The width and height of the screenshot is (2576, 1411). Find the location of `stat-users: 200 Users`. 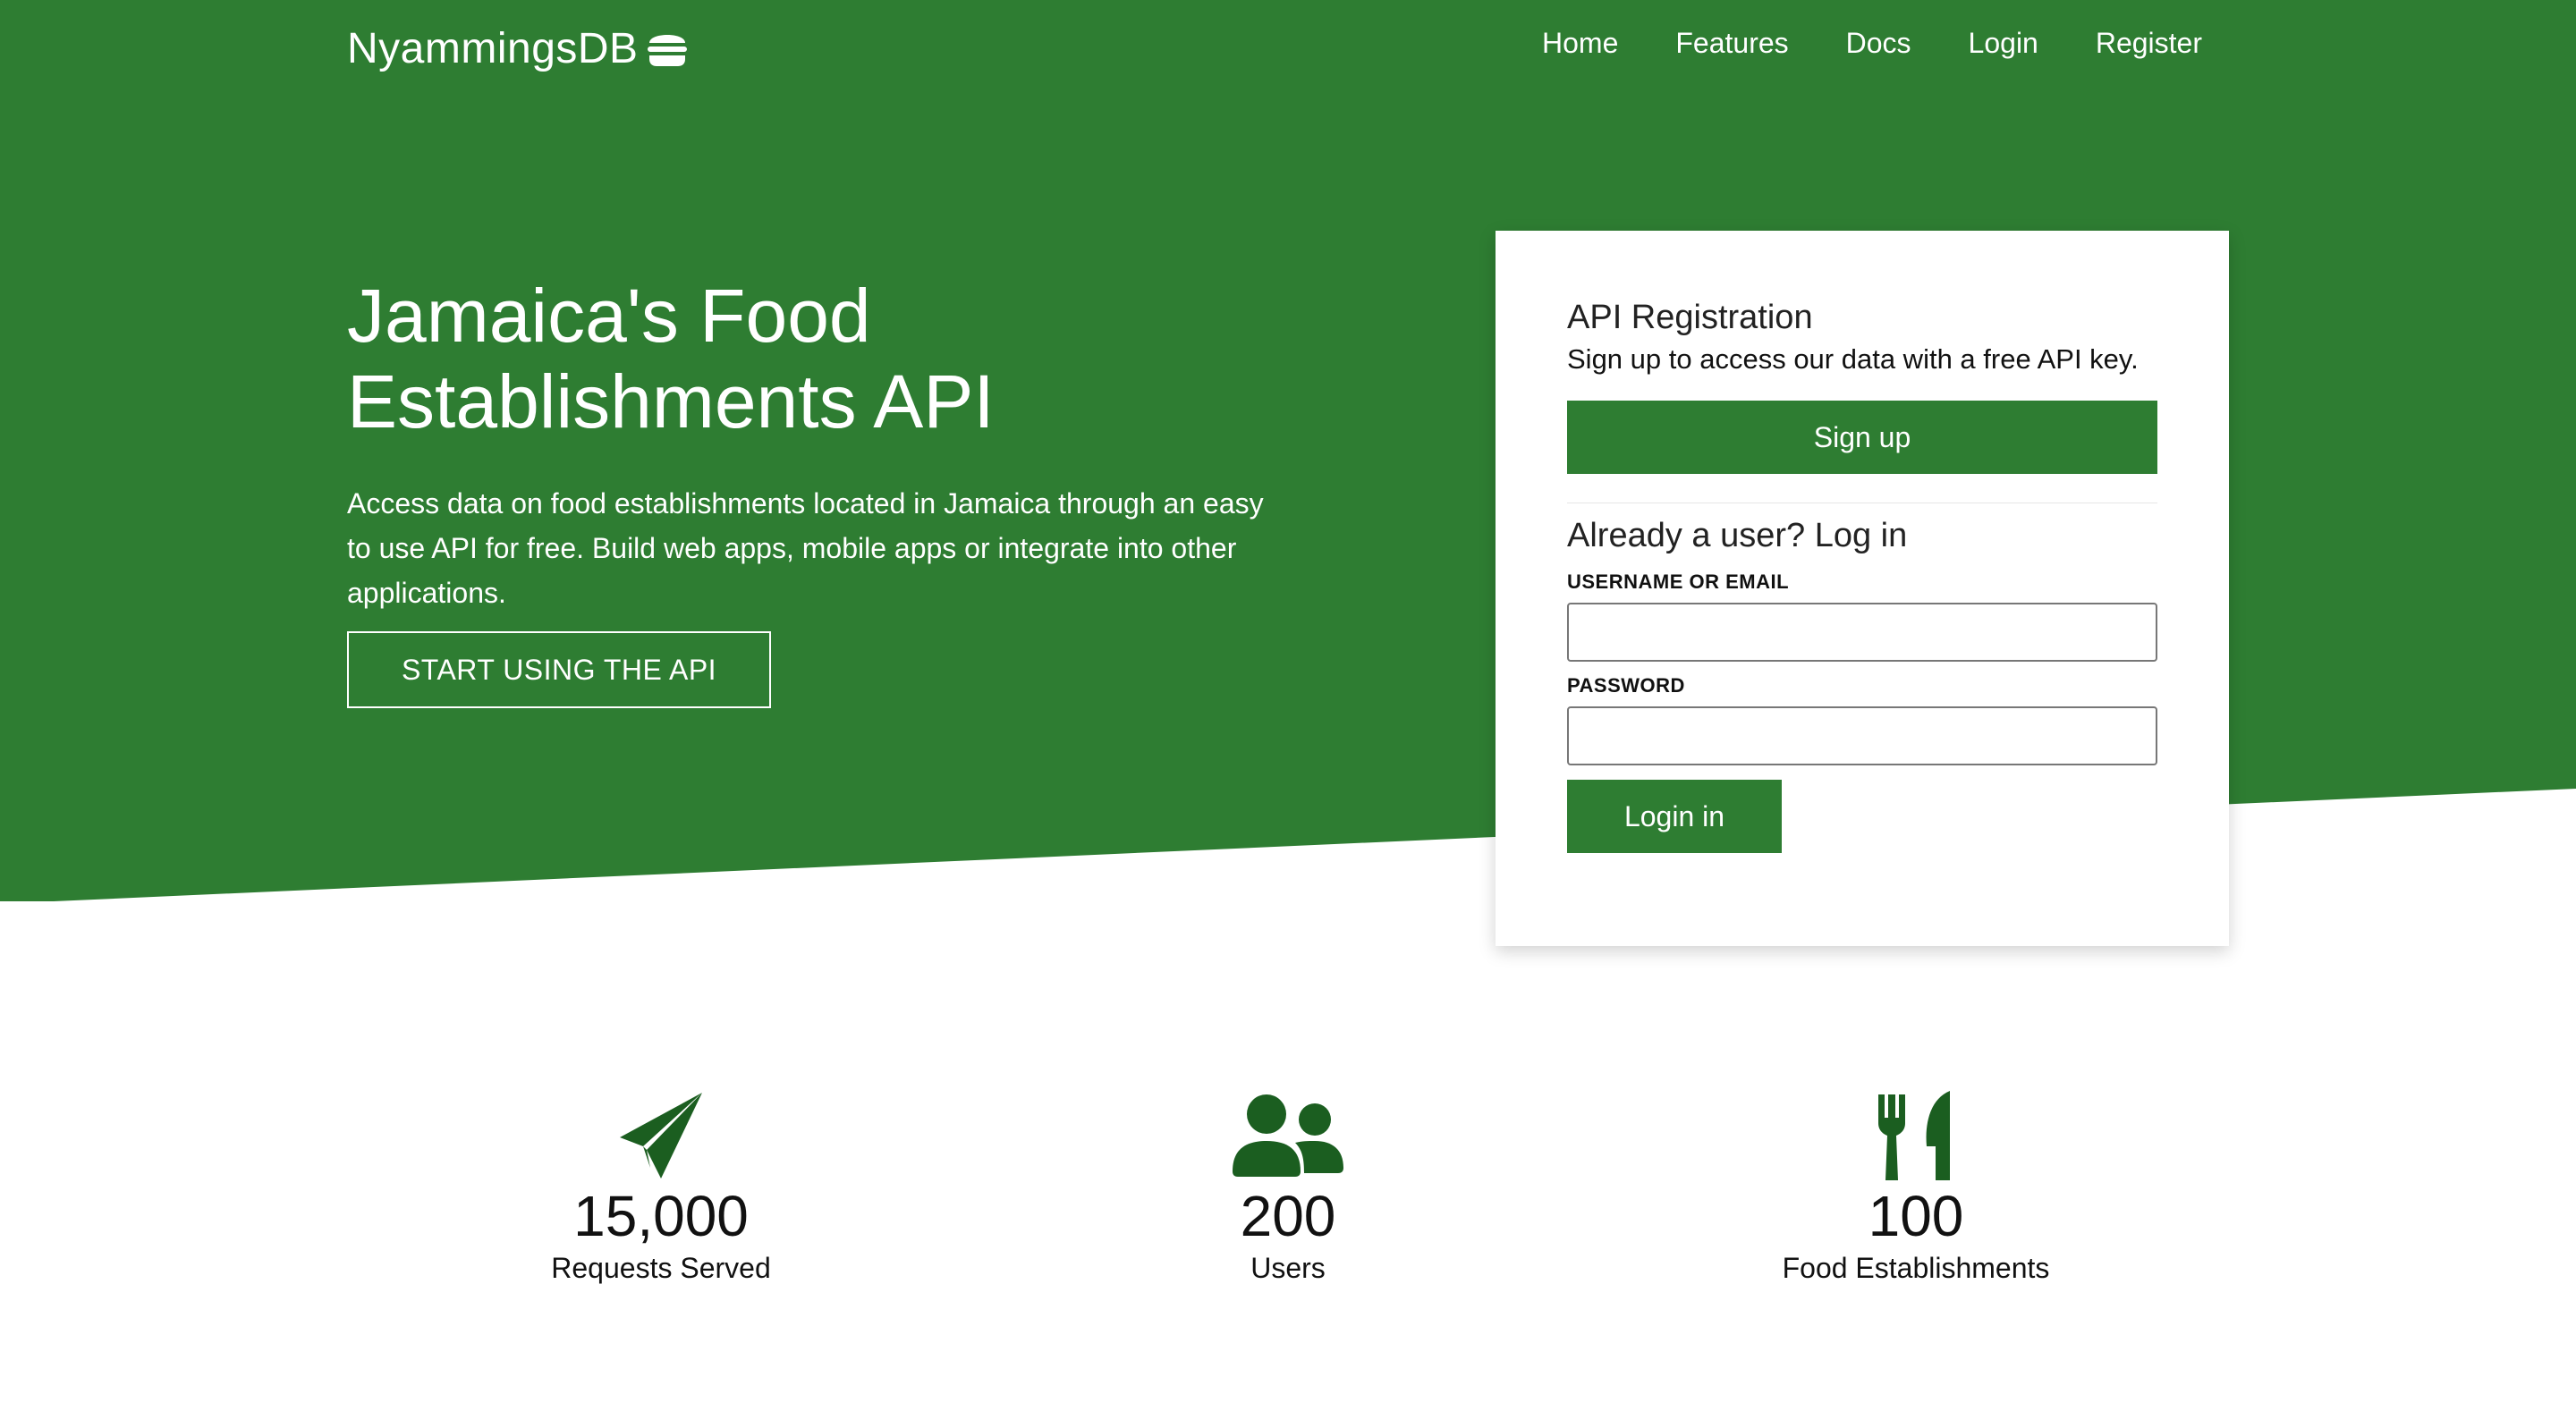

stat-users: 200 Users is located at coordinates (1288, 1189).